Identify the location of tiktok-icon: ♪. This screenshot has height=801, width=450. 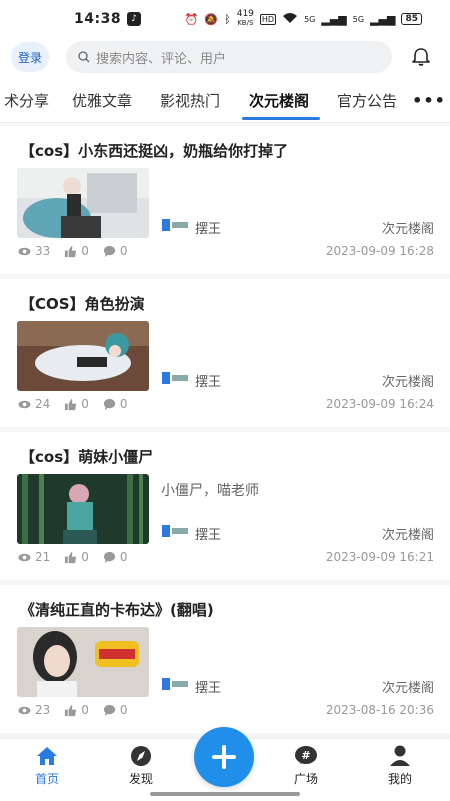
(134, 19).